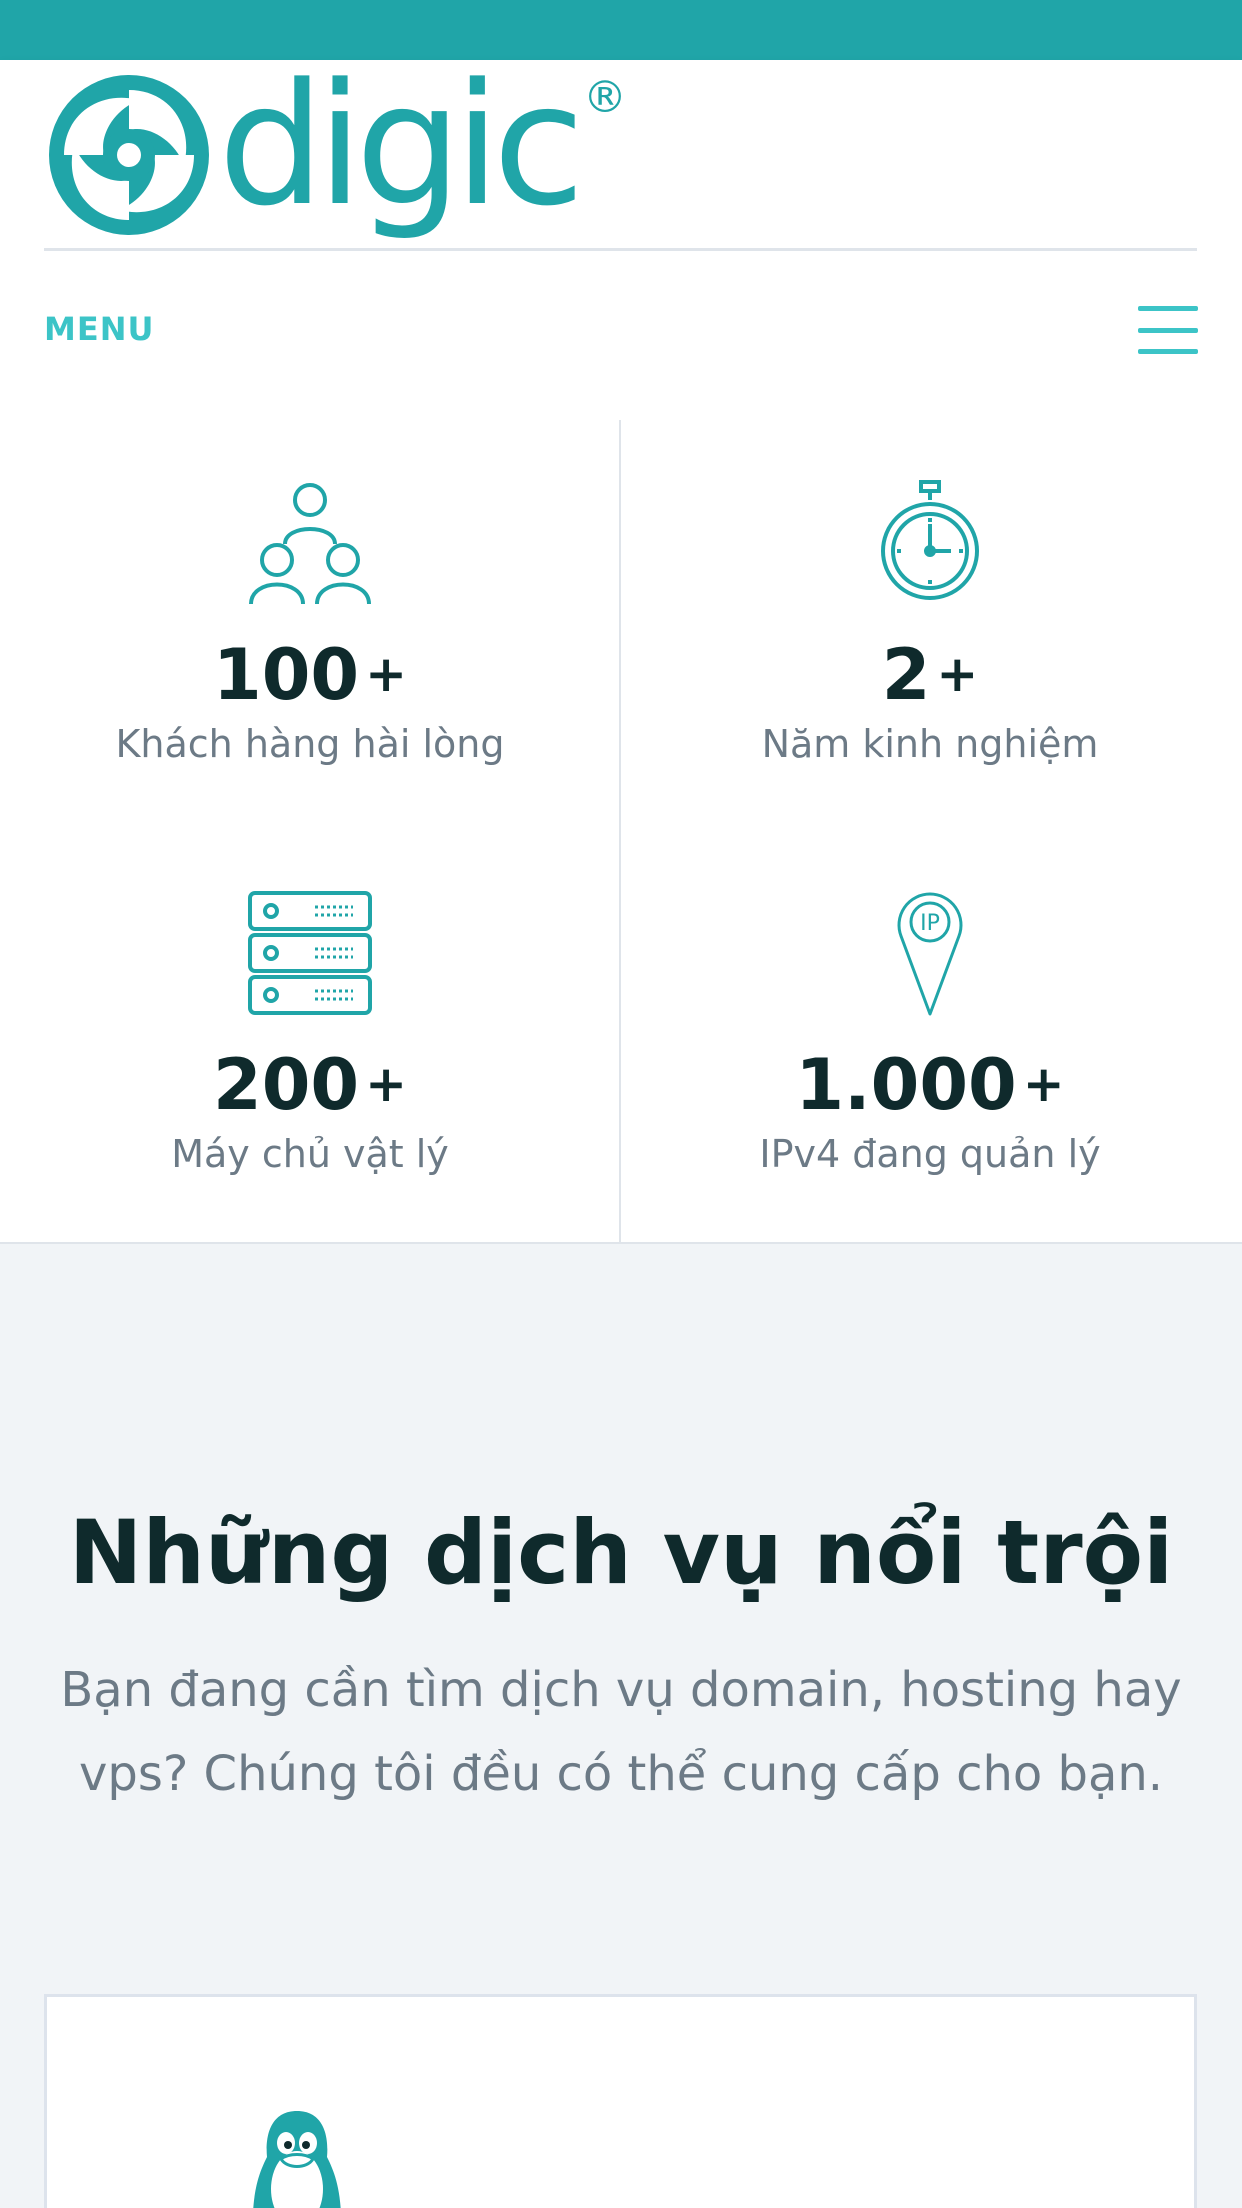  I want to click on ip-pin-icon: IP, so click(930, 954).